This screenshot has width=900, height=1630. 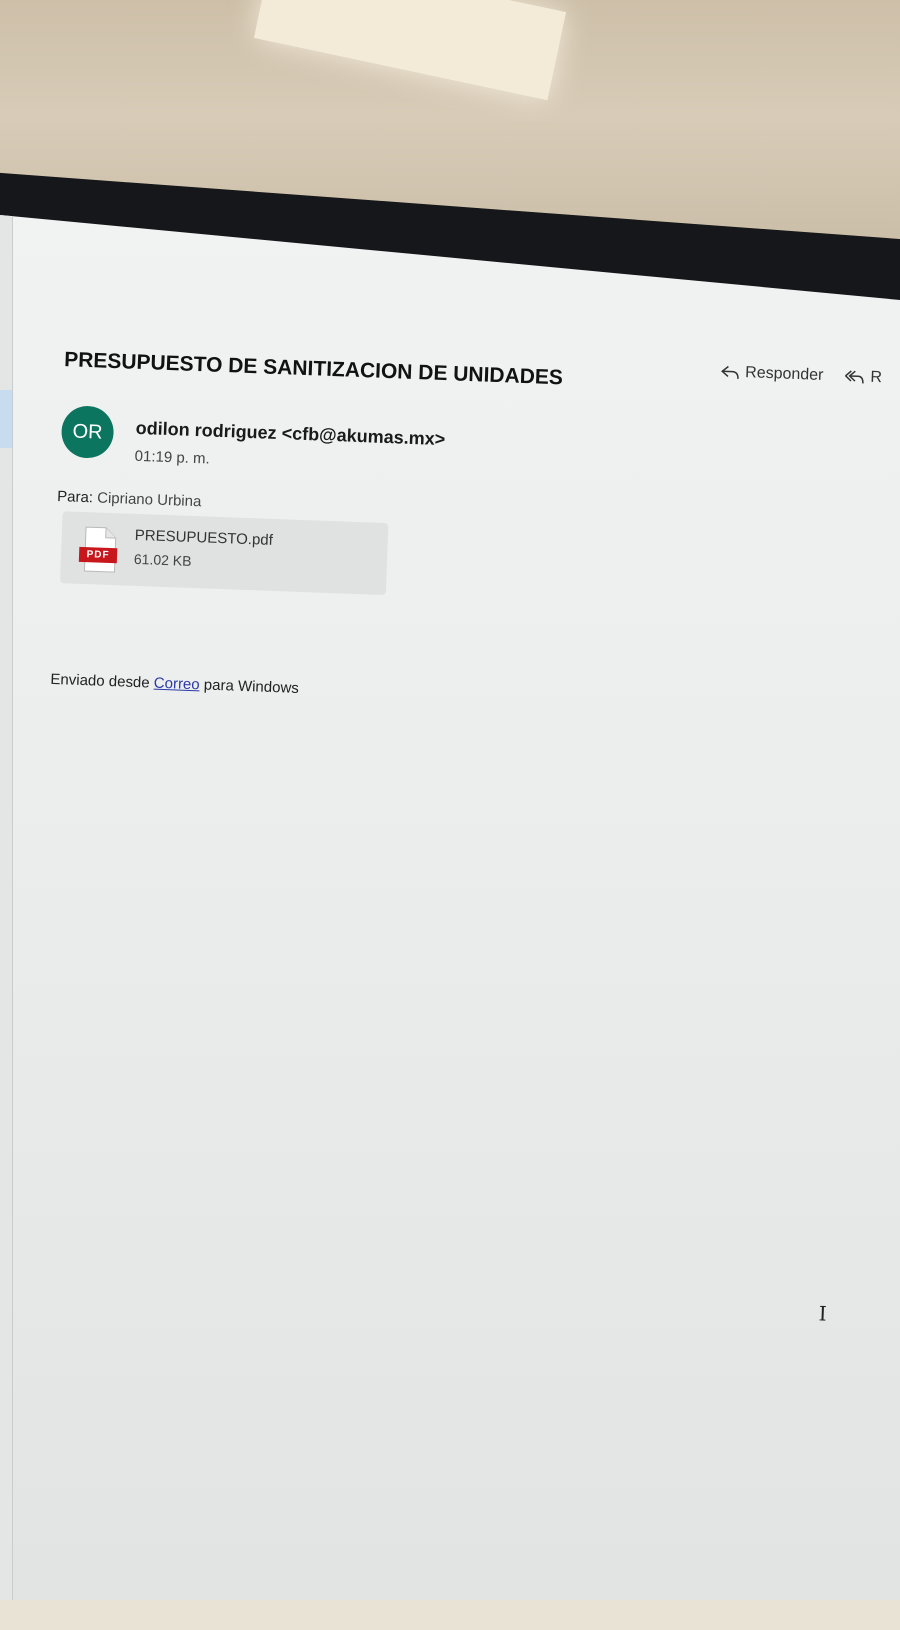 I want to click on email-time: 01:19 p. m., so click(x=172, y=457).